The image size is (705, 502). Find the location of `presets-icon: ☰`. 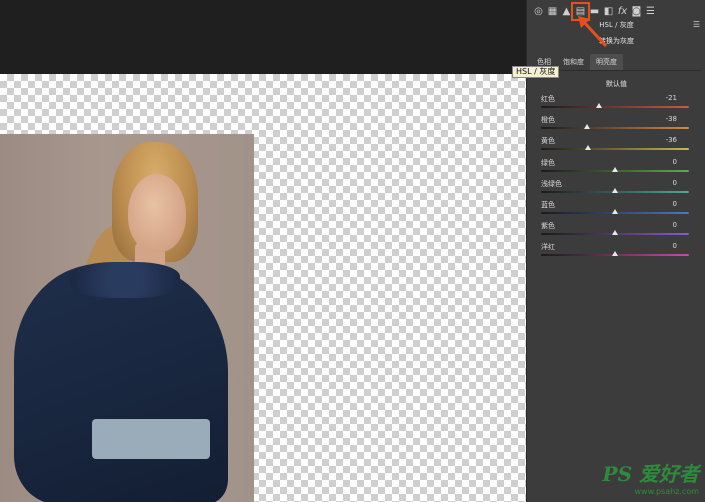

presets-icon: ☰ is located at coordinates (650, 11).